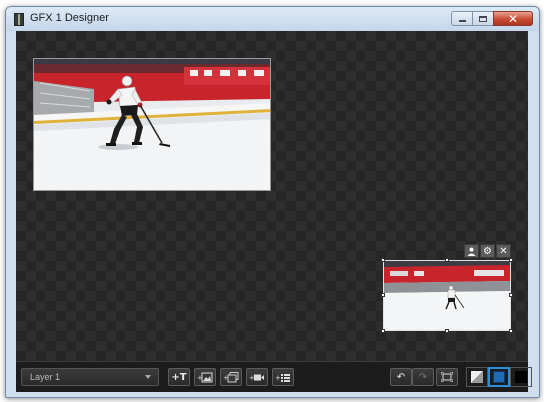 Image resolution: width=544 pixels, height=402 pixels. What do you see at coordinates (447, 260) in the screenshot?
I see `resize-handle-top` at bounding box center [447, 260].